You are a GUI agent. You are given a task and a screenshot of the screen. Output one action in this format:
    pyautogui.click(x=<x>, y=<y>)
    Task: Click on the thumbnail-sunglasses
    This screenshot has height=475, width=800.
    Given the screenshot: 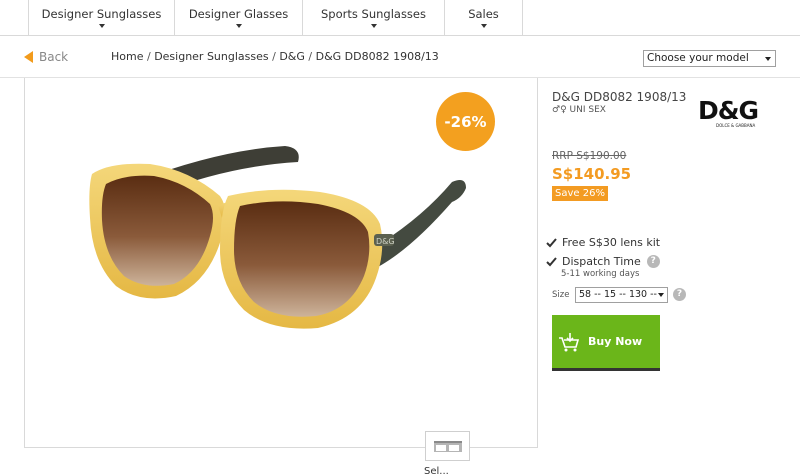 What is the action you would take?
    pyautogui.click(x=447, y=446)
    